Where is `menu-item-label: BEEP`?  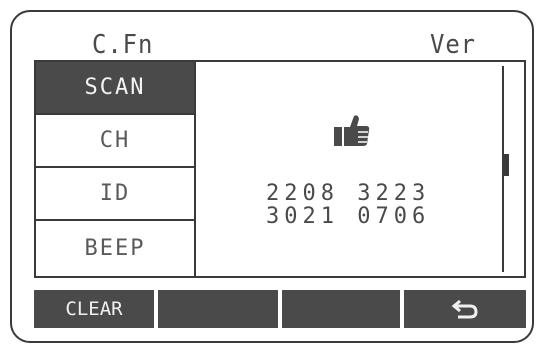 menu-item-label: BEEP is located at coordinates (115, 248).